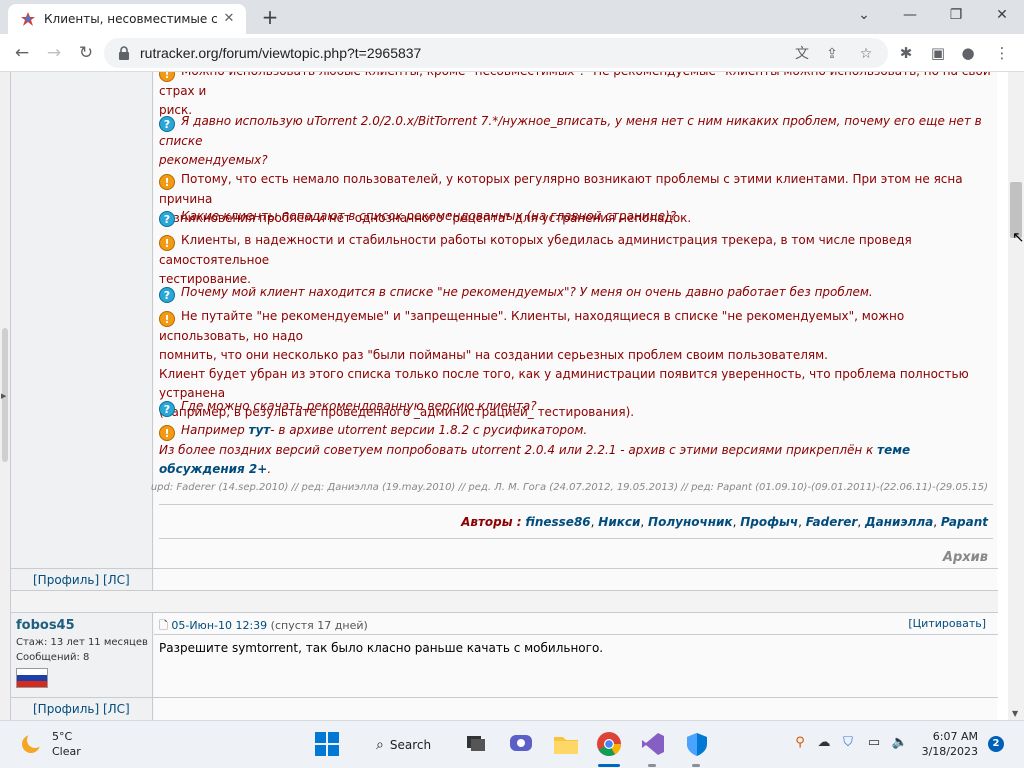 The height and width of the screenshot is (768, 1024). Describe the element at coordinates (800, 742) in the screenshot. I see `search-tray-icon: ⚲` at that location.